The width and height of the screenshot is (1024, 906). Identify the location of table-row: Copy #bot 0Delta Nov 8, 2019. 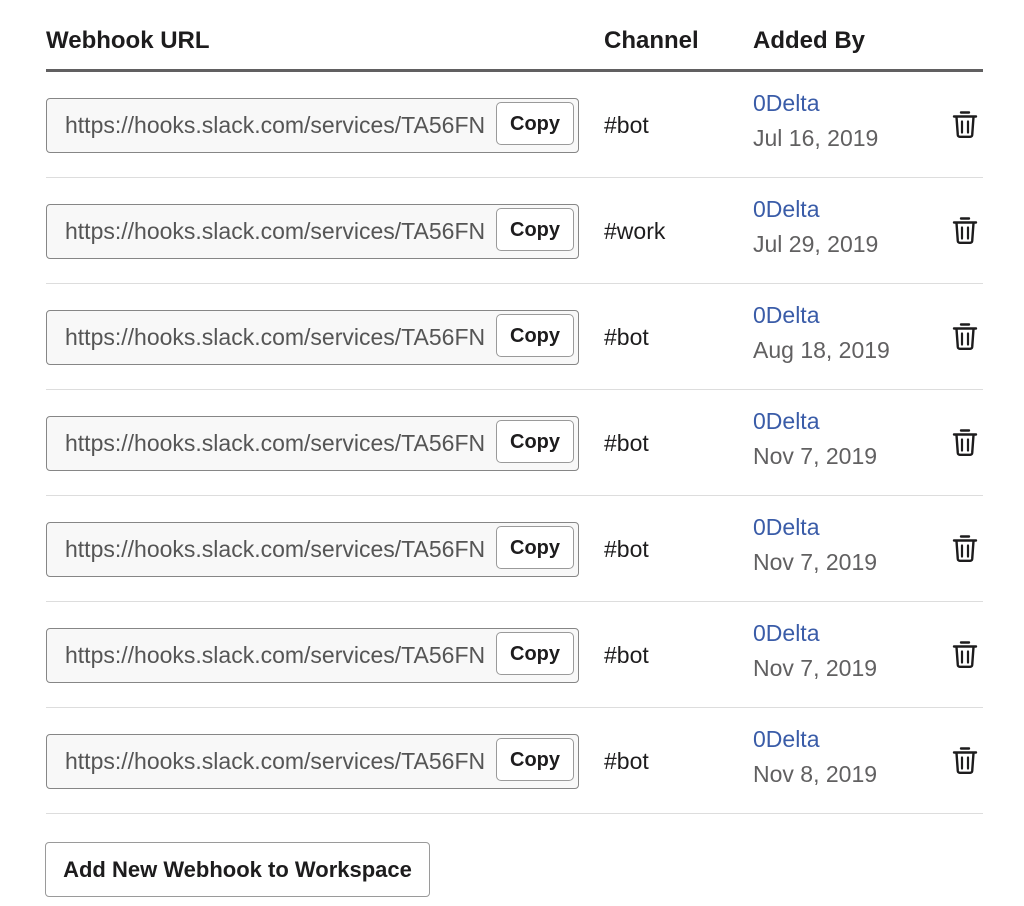
(514, 761).